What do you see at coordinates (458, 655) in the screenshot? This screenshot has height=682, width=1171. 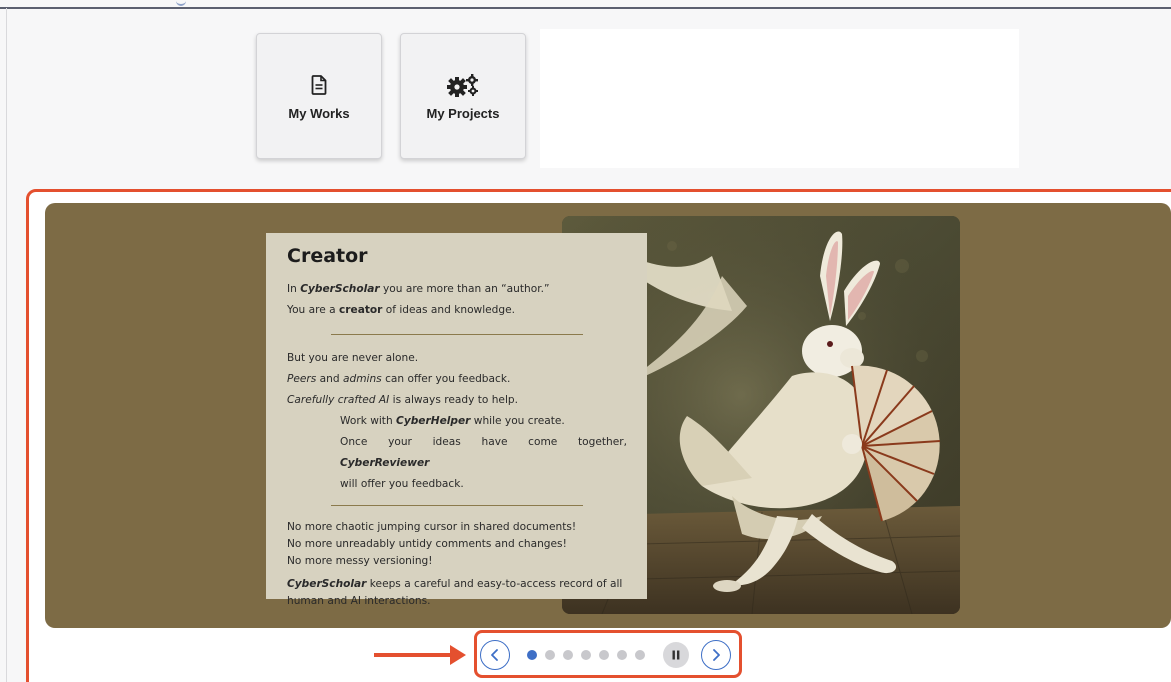 I see `annotation-arrow-head` at bounding box center [458, 655].